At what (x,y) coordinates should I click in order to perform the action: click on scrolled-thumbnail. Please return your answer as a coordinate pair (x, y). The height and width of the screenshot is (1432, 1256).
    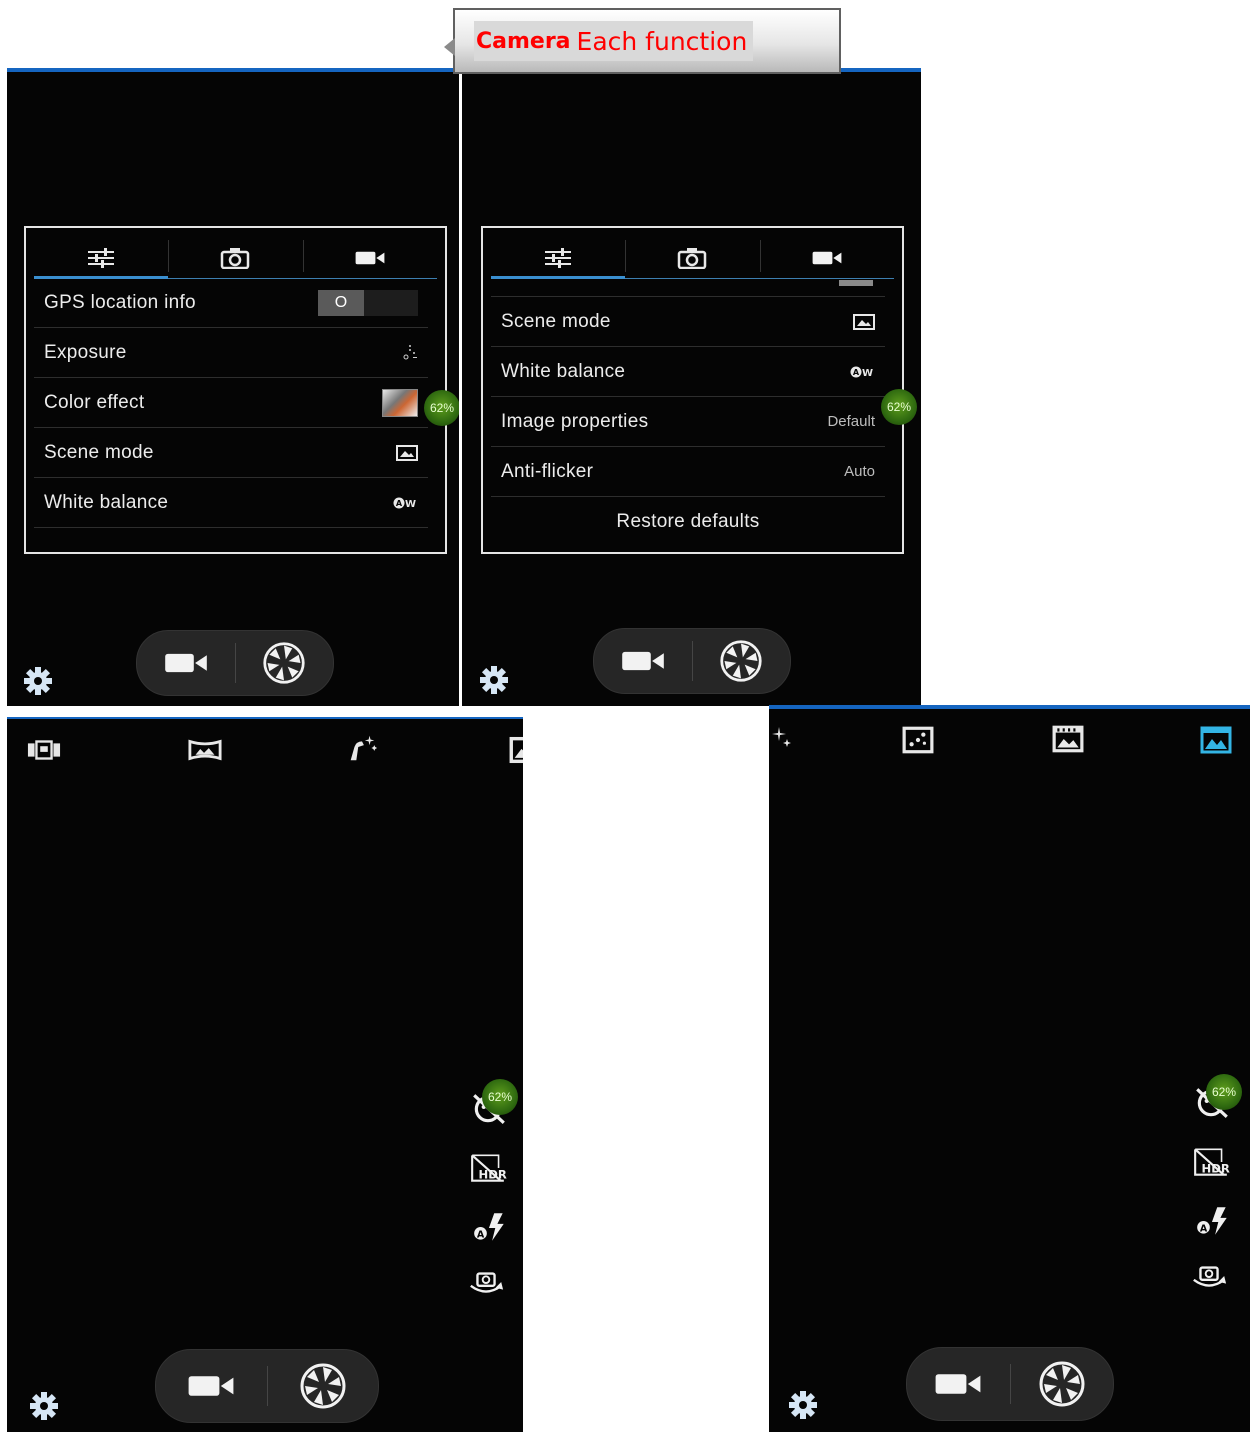
    Looking at the image, I should click on (856, 283).